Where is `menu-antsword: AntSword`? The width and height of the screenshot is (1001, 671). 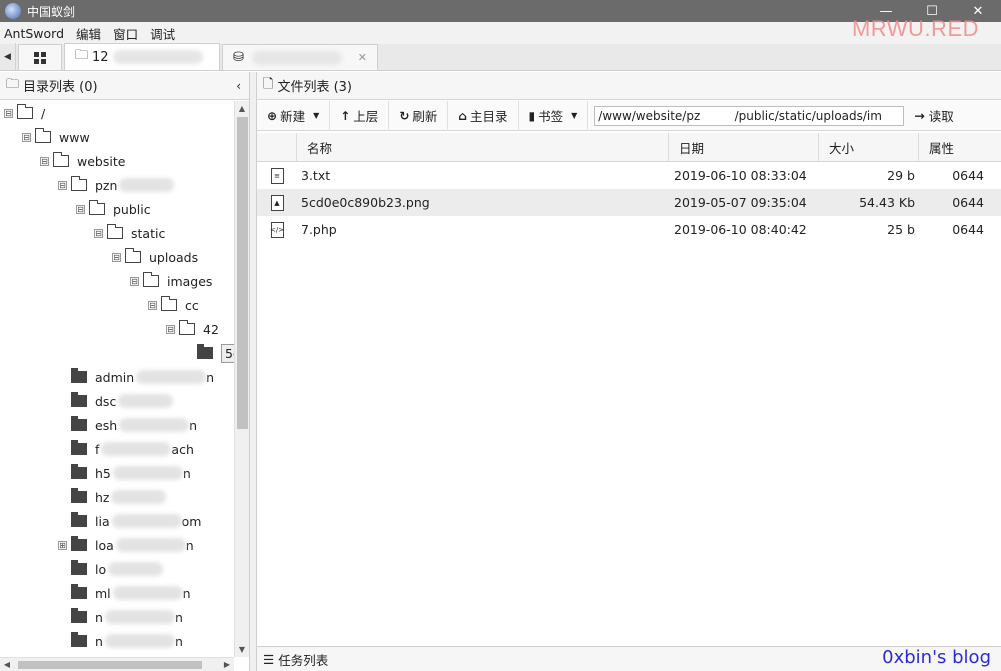 menu-antsword: AntSword is located at coordinates (35, 33).